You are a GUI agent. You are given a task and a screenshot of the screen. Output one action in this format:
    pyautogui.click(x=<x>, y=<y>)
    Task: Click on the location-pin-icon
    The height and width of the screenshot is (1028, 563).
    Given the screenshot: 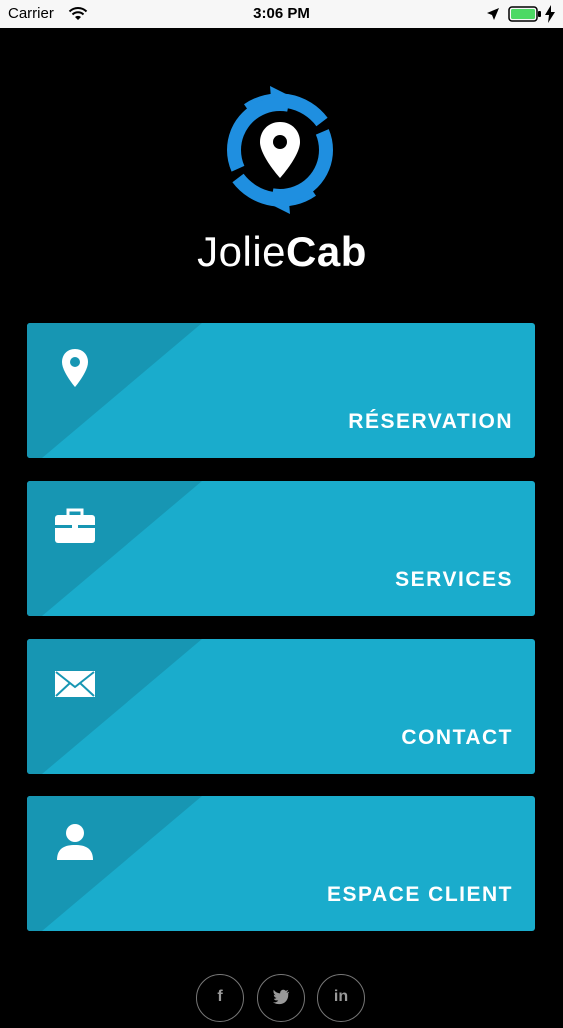 What is the action you would take?
    pyautogui.click(x=75, y=368)
    